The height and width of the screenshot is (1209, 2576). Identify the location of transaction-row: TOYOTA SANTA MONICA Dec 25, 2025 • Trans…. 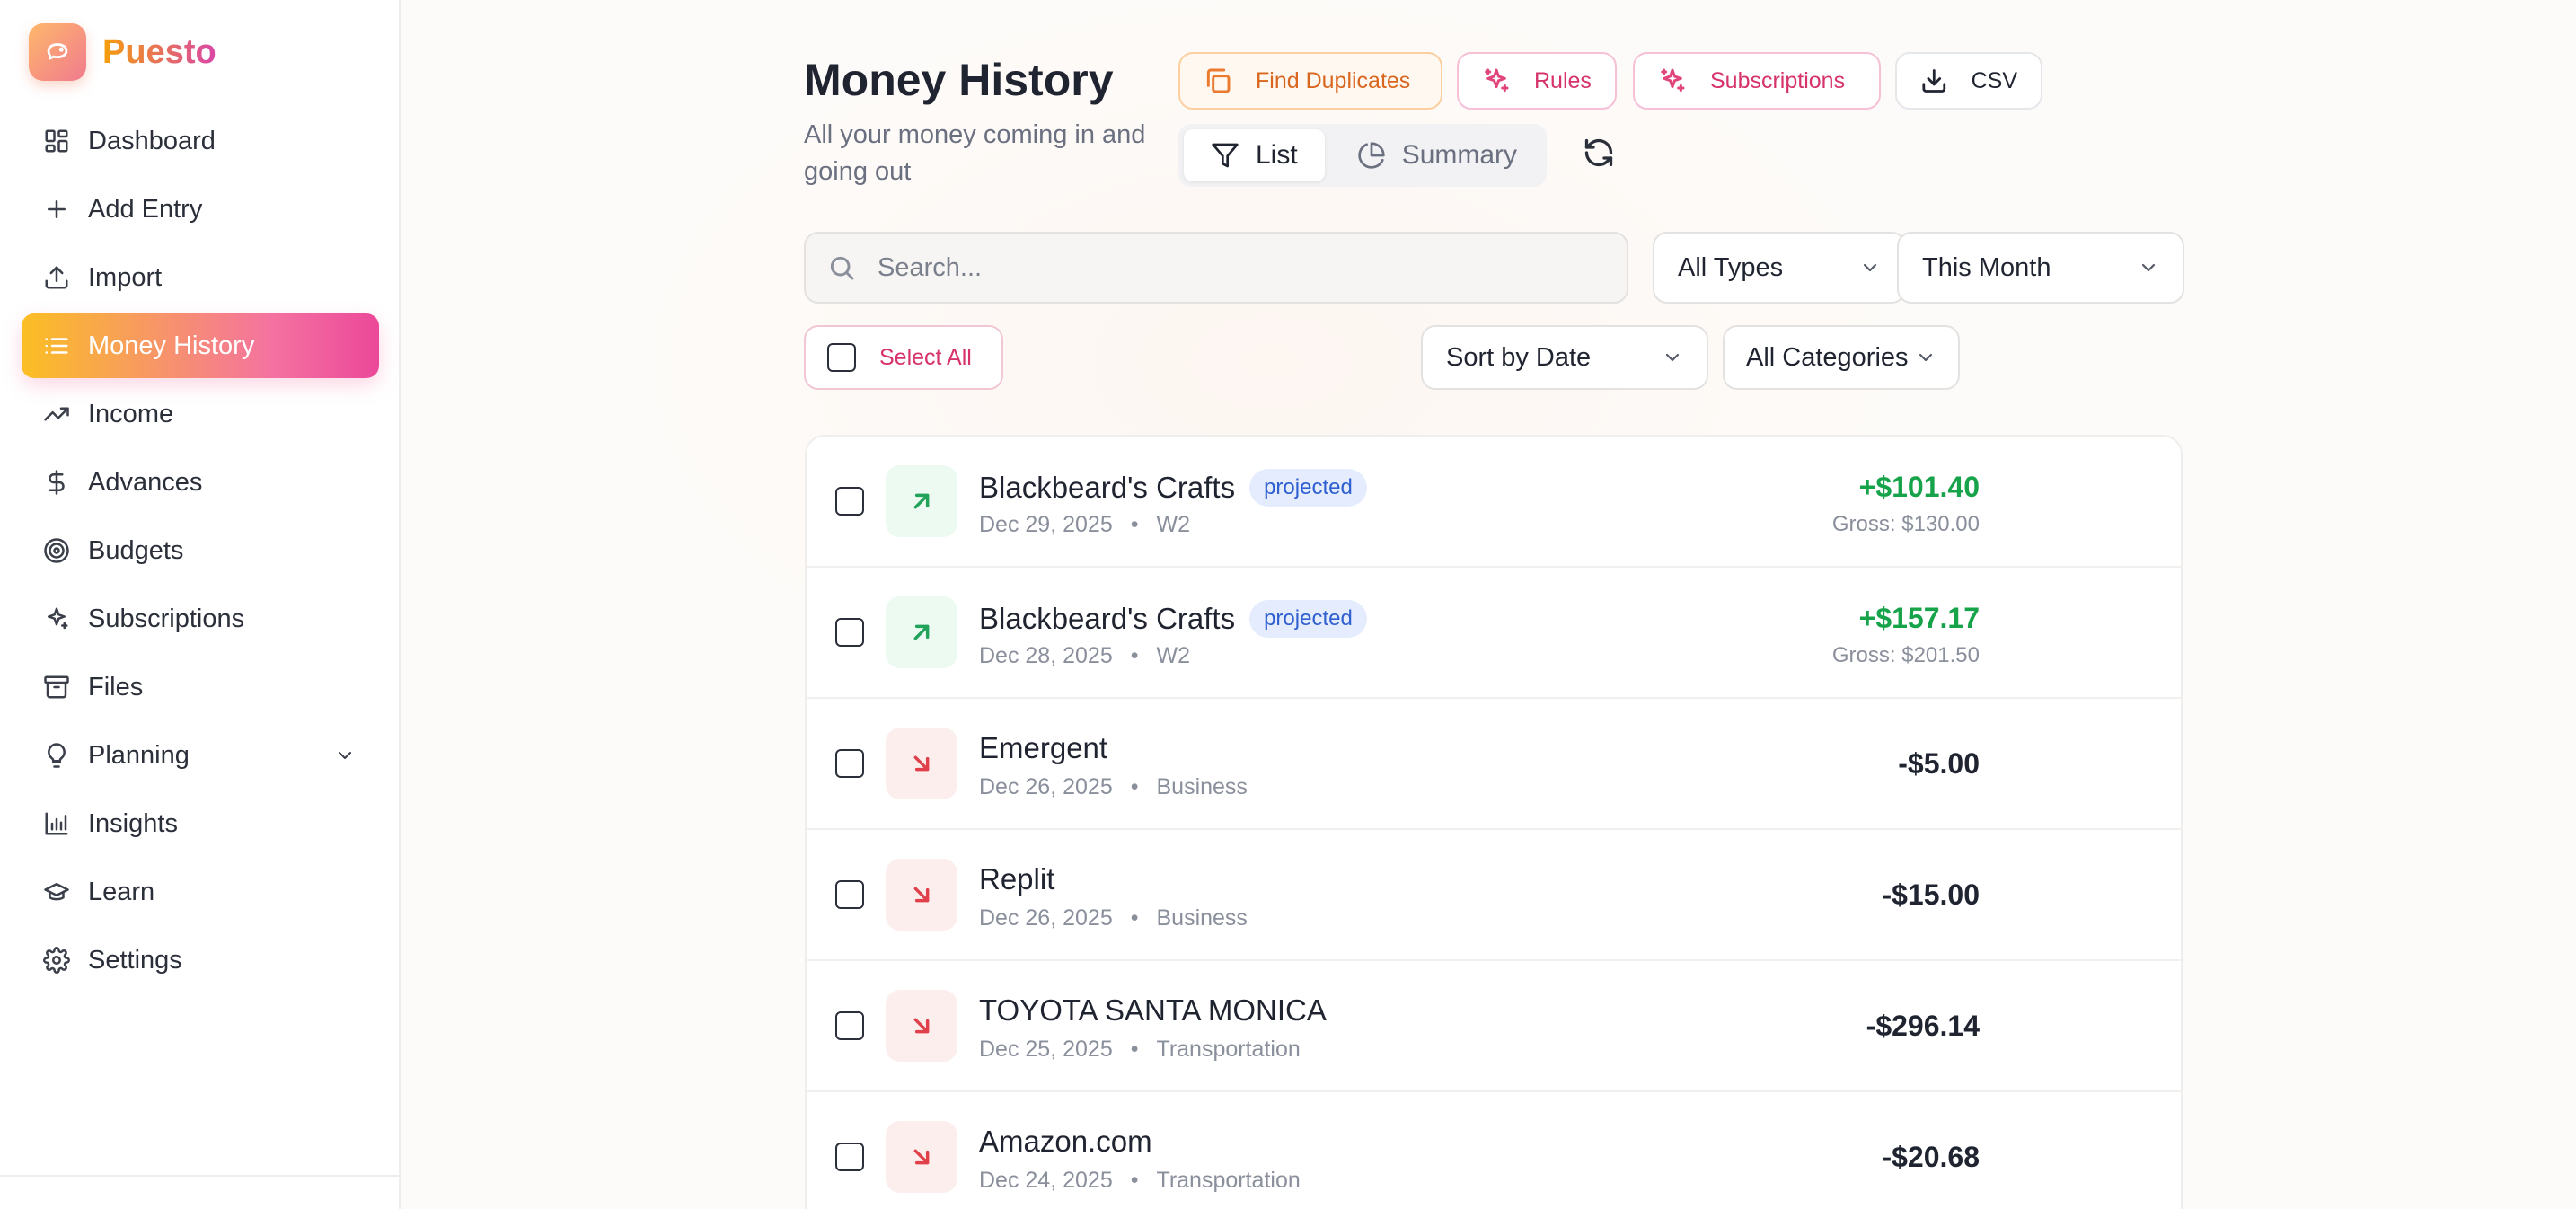
(1494, 1027).